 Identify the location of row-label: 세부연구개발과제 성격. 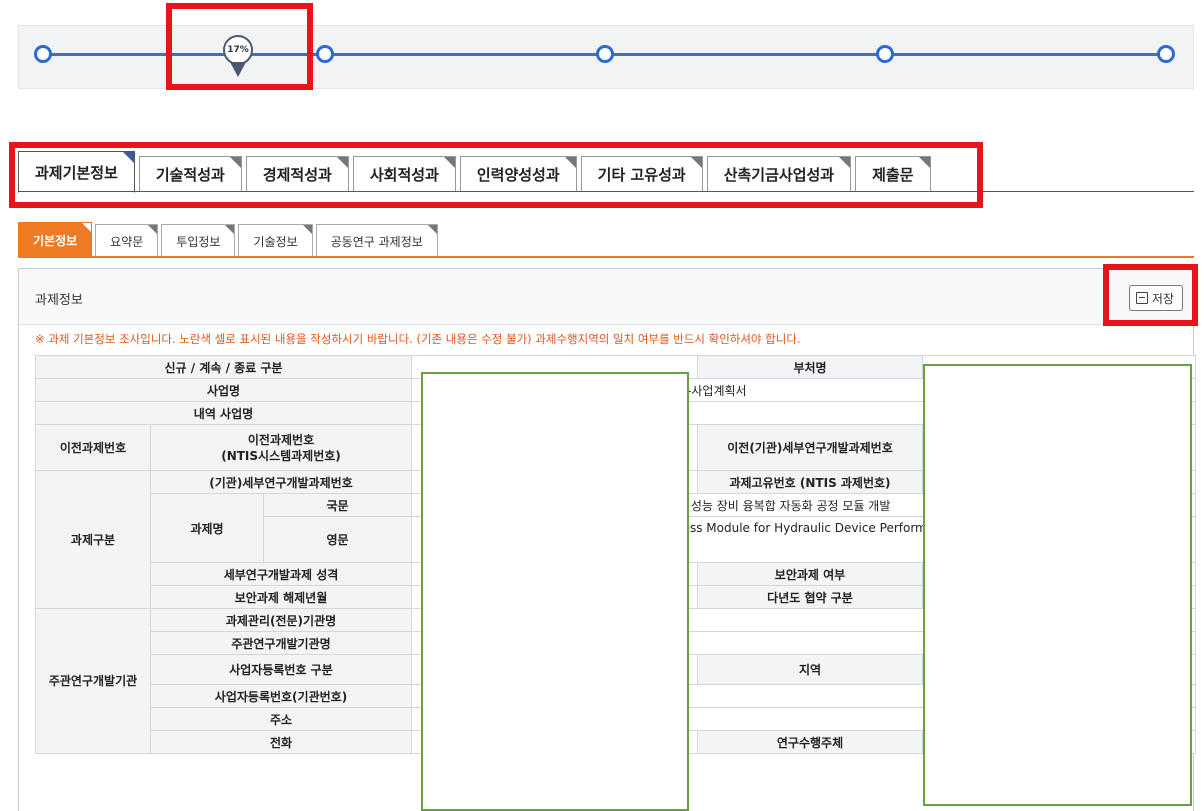
(281, 574).